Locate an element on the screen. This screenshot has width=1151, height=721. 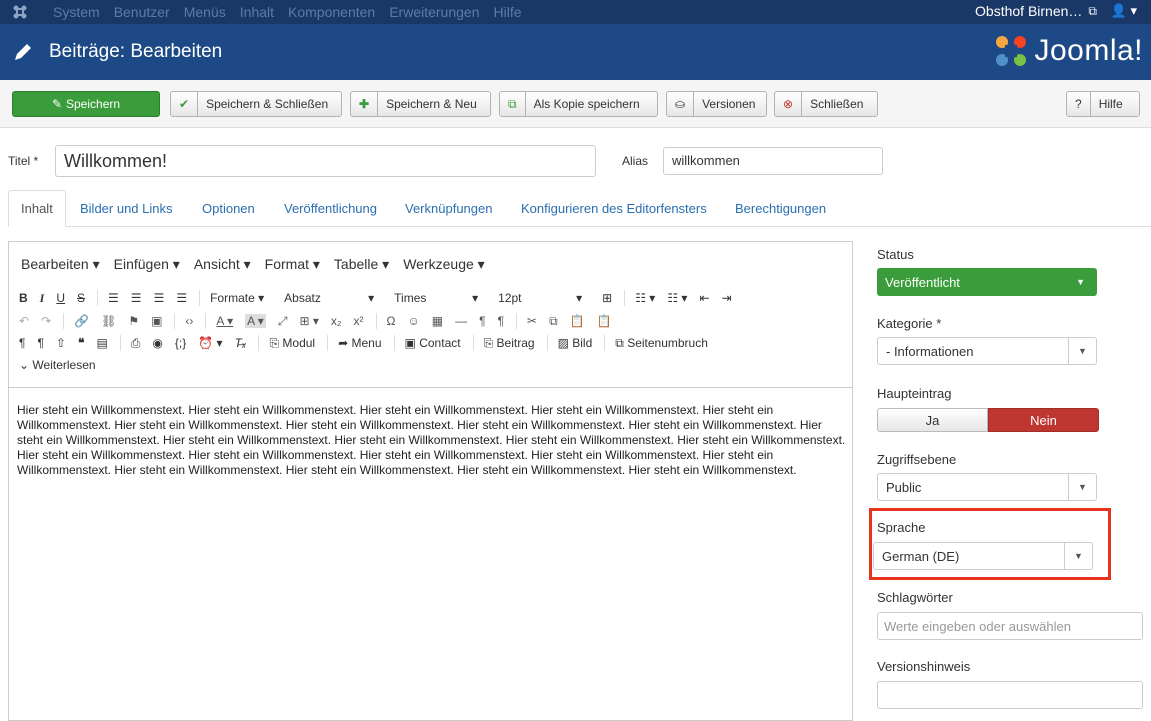
underline-icon: U is located at coordinates (60, 298).